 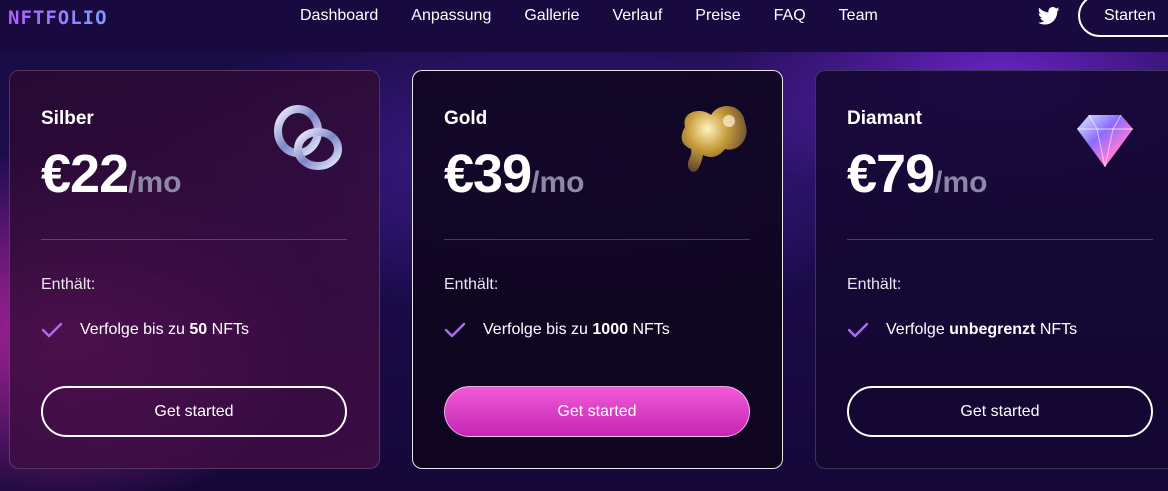 What do you see at coordinates (1105, 140) in the screenshot?
I see `diamond-icon` at bounding box center [1105, 140].